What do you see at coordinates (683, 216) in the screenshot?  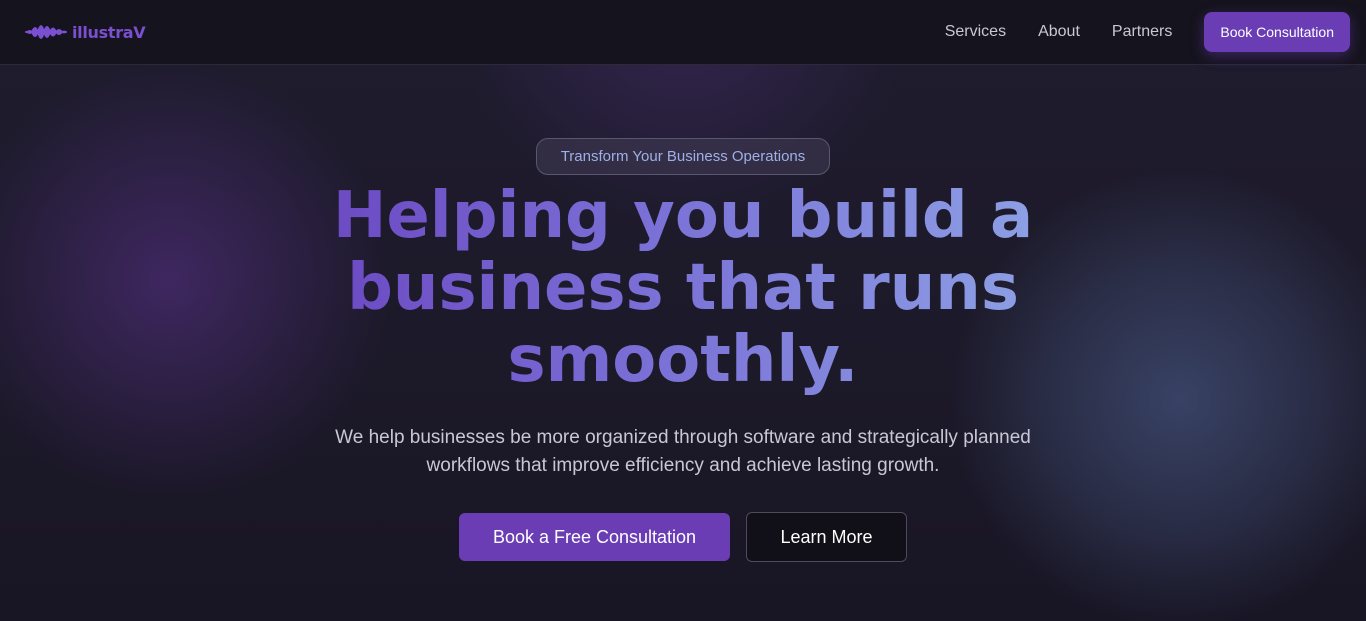 I see `hero-headline-line: Helping you build a` at bounding box center [683, 216].